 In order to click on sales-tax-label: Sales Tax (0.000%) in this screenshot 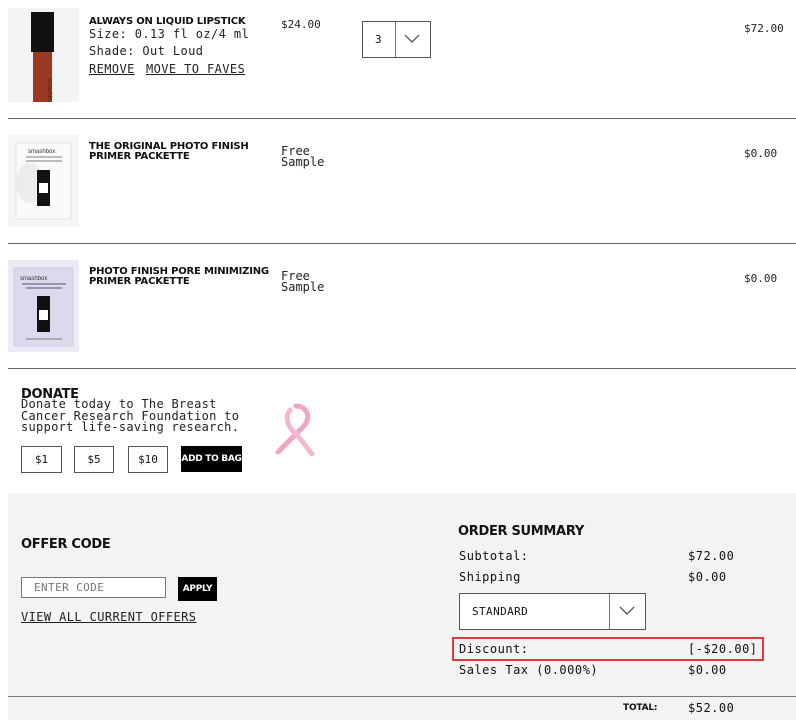, I will do `click(529, 670)`.